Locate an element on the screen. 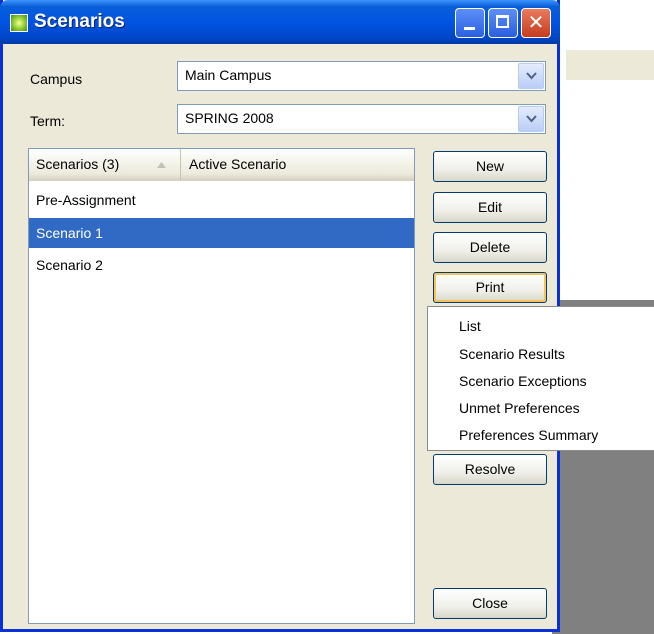  list-item: Pre-Assignment is located at coordinates (221, 200).